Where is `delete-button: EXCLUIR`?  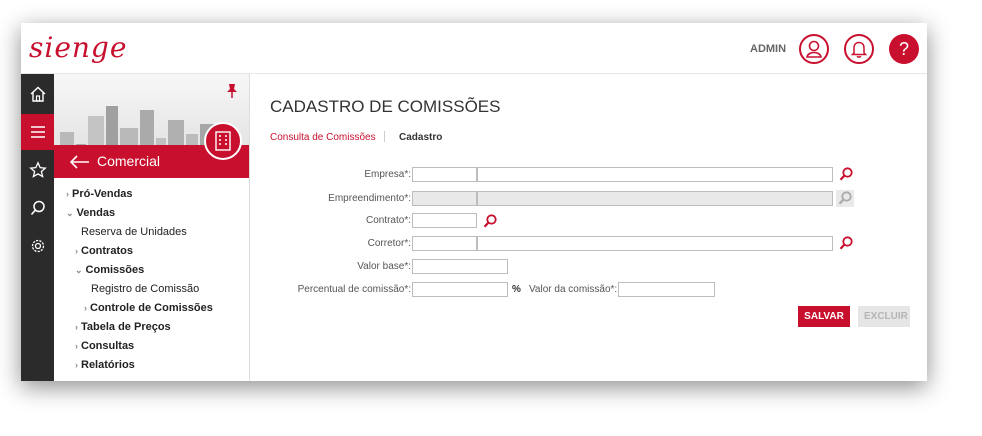 delete-button: EXCLUIR is located at coordinates (884, 316).